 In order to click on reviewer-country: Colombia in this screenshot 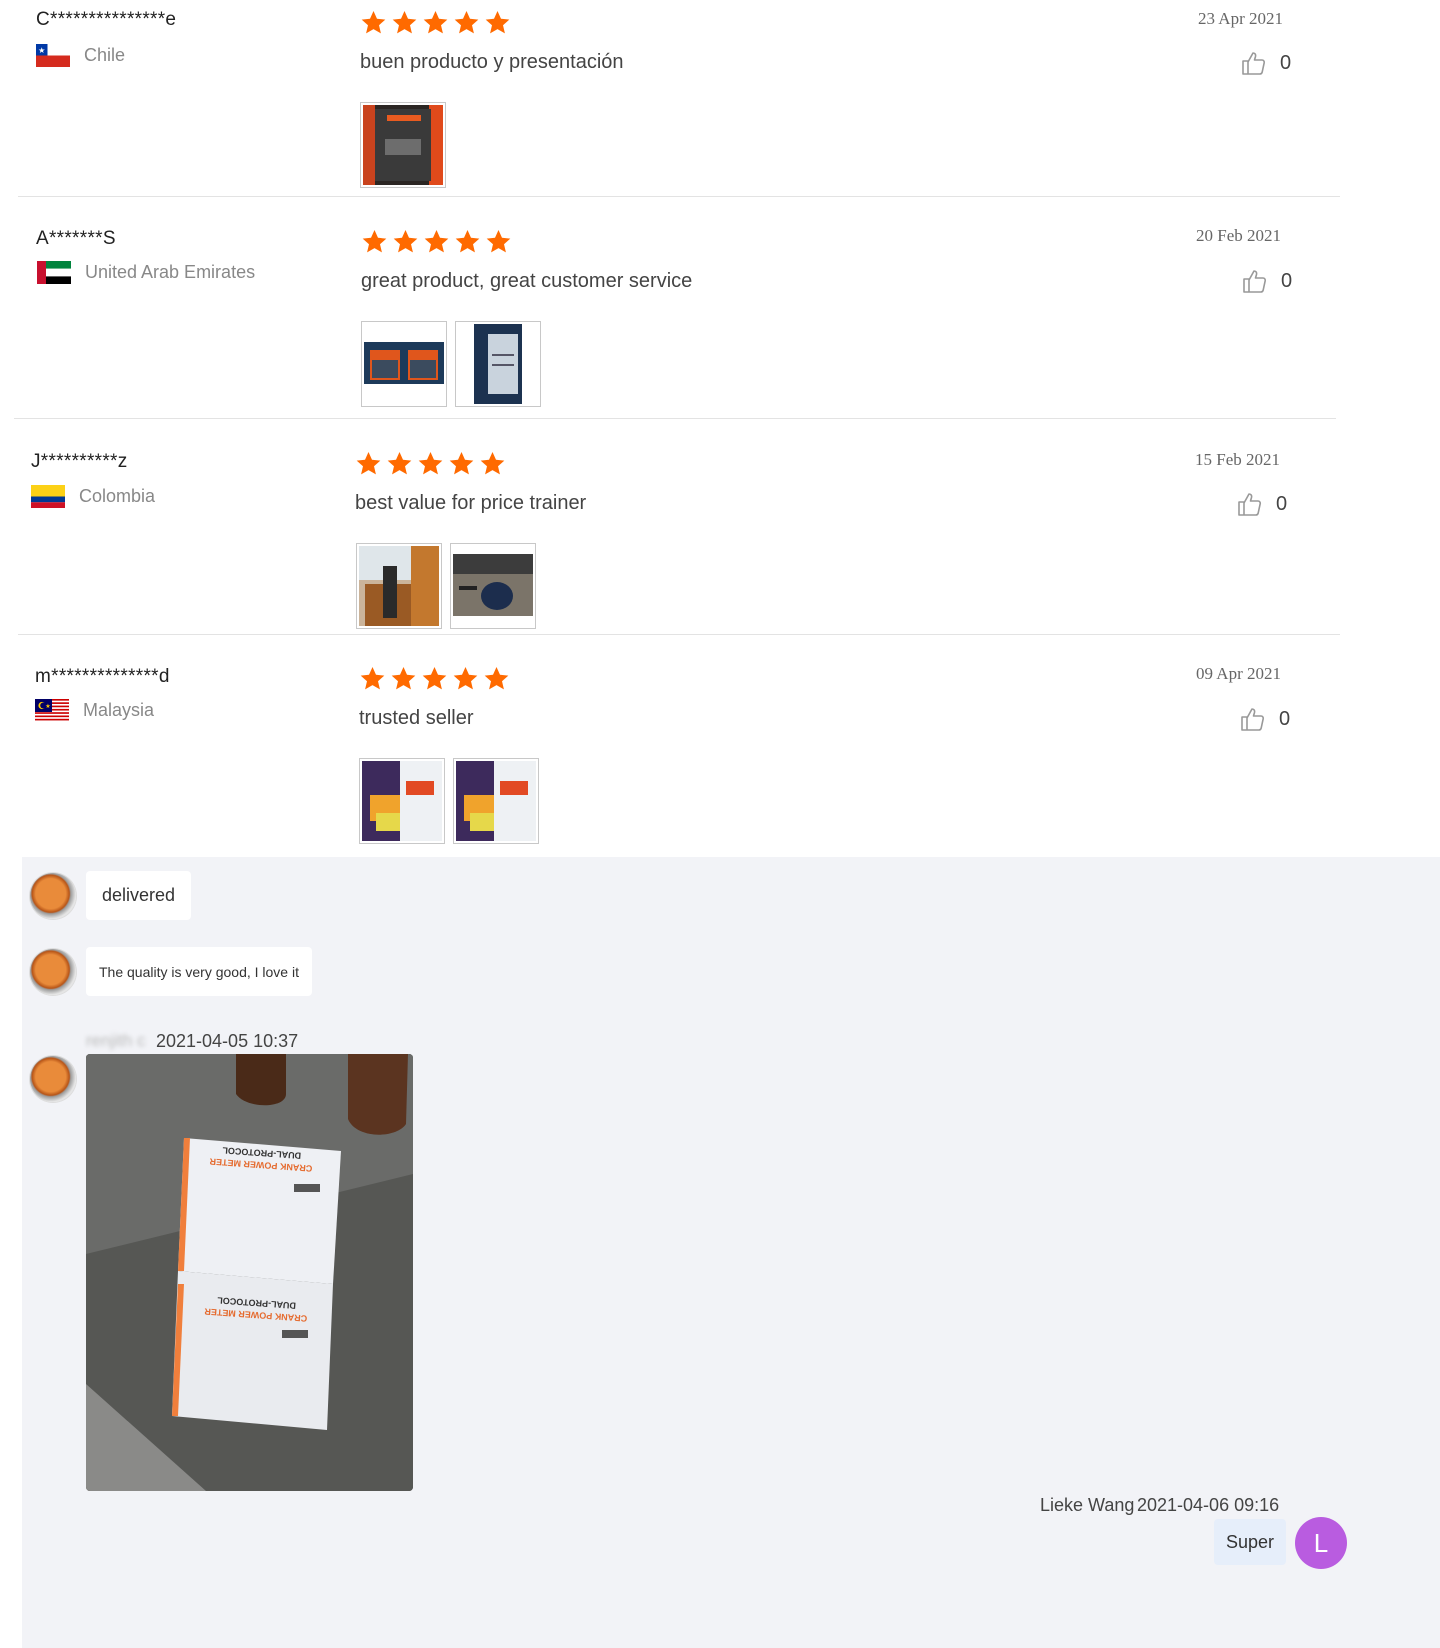, I will do `click(93, 496)`.